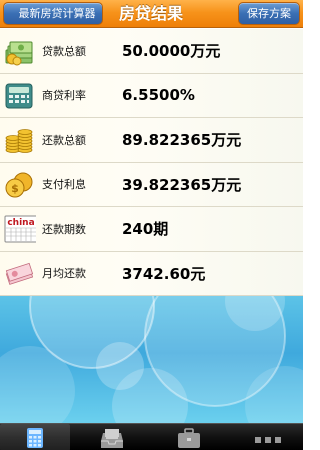  I want to click on tab-bar, so click(151, 436).